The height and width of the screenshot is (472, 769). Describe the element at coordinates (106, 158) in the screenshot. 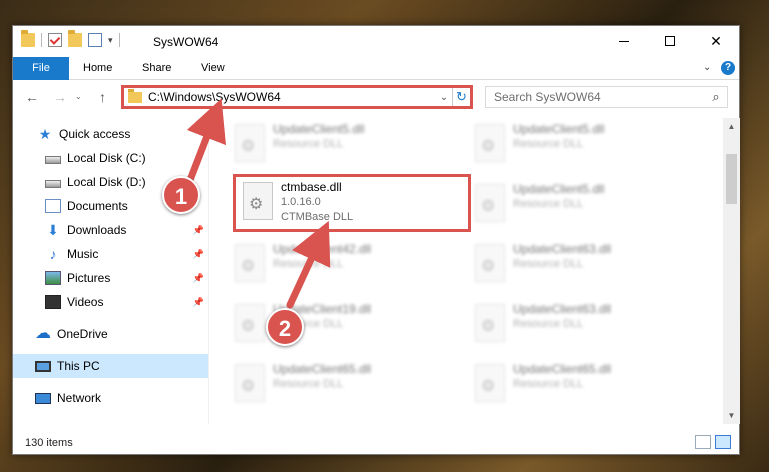

I see `sidebar-item-label: Local Disk (C:)` at that location.